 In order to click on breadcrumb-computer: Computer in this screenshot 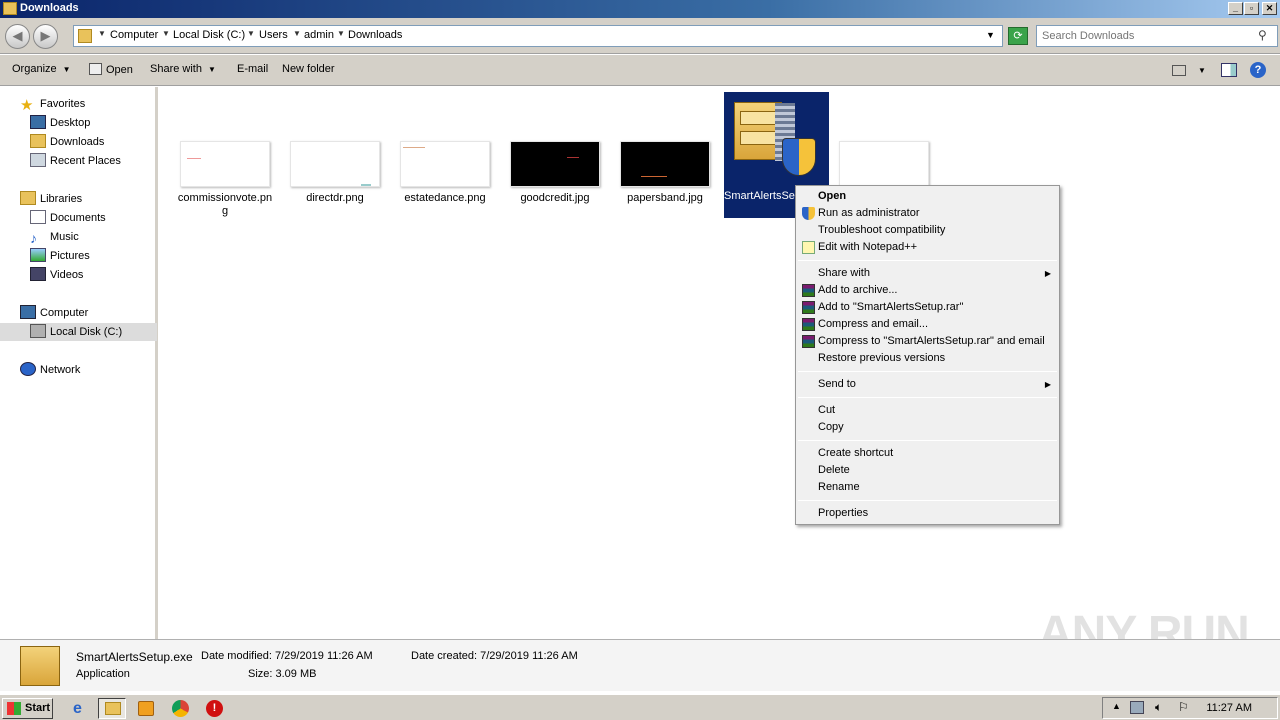, I will do `click(134, 35)`.